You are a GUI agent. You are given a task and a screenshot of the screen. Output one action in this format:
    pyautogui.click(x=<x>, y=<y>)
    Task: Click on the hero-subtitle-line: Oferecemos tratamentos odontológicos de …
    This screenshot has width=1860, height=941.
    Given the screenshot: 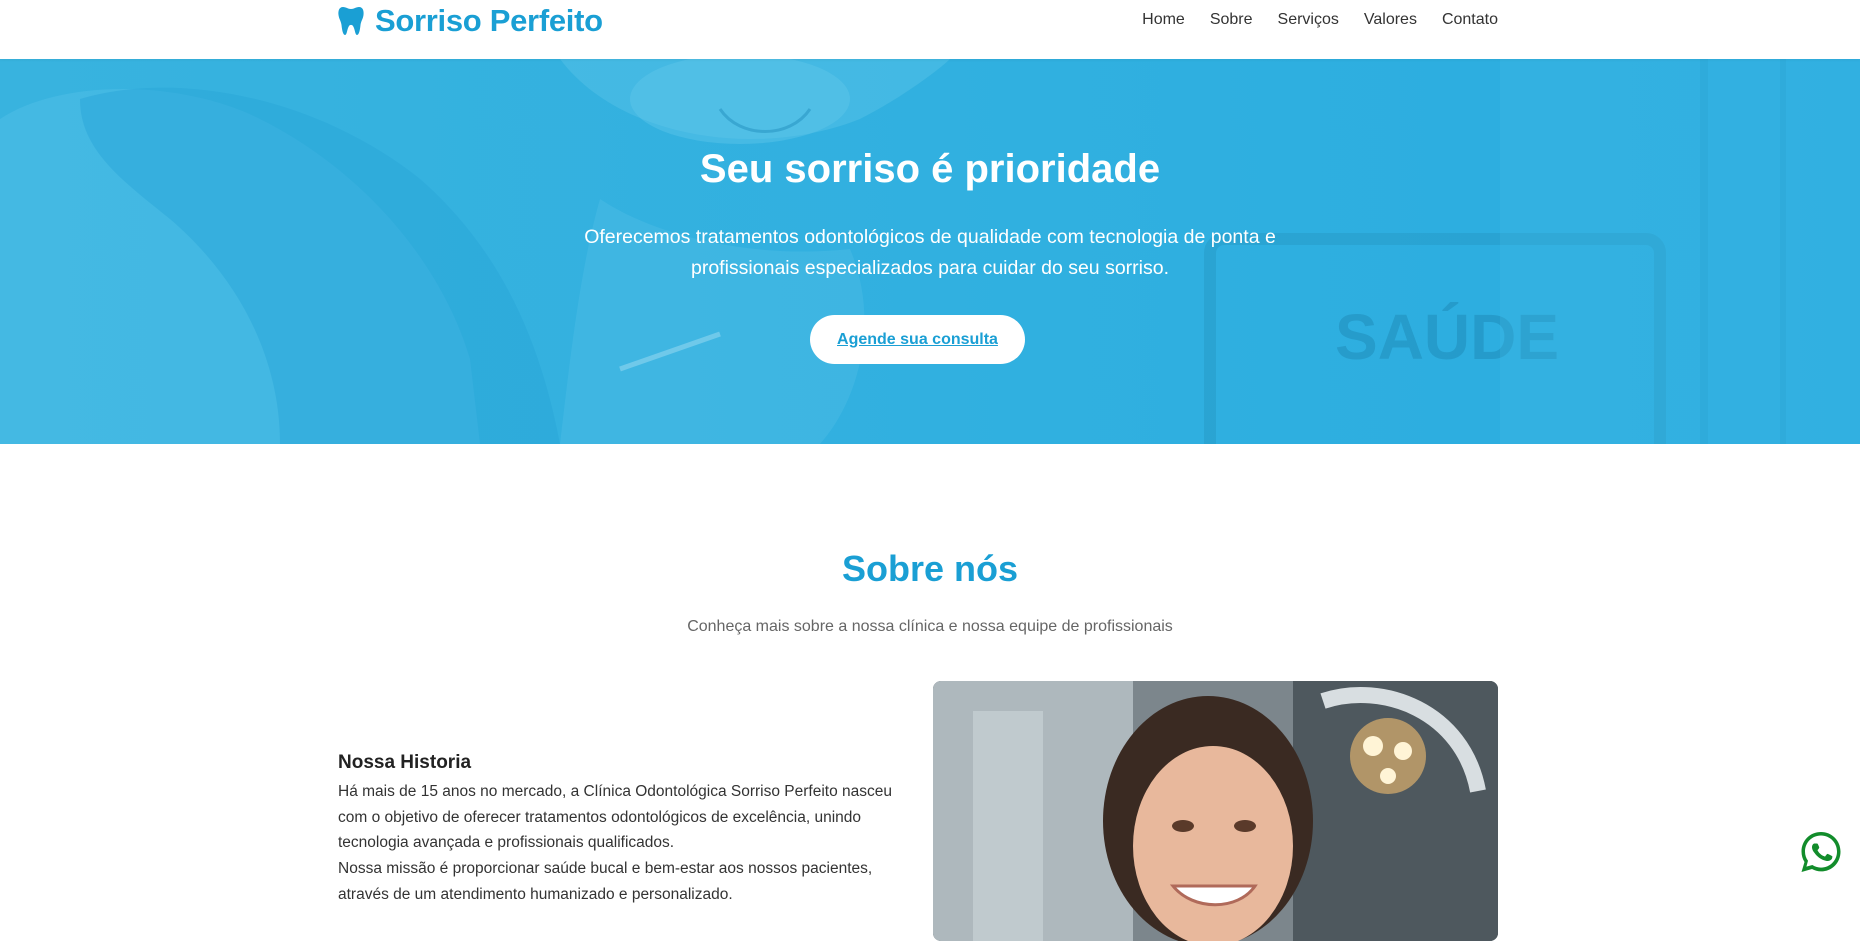 What is the action you would take?
    pyautogui.click(x=930, y=237)
    